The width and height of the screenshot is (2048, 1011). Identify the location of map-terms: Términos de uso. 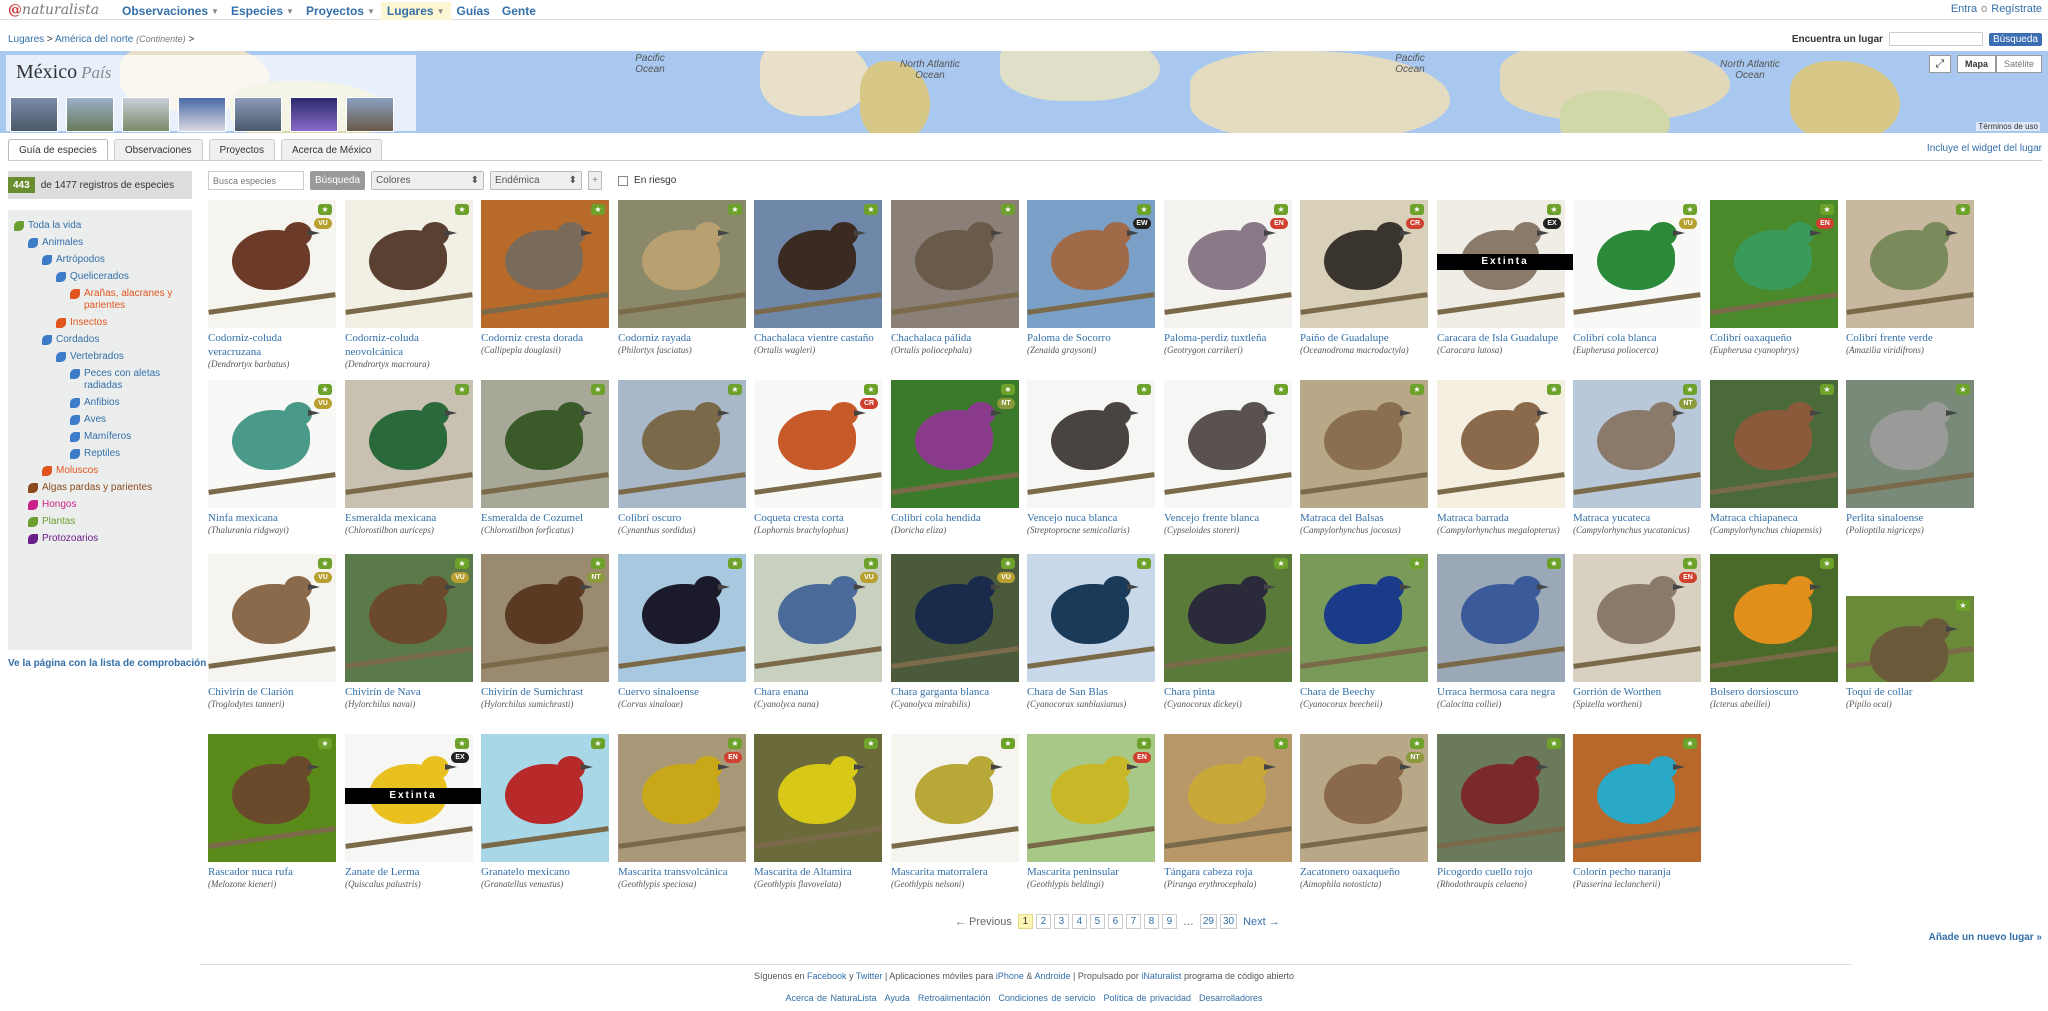
(2008, 126).